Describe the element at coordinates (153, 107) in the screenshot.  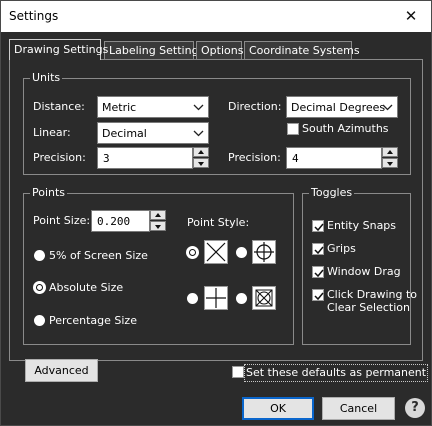
I see `distance-select: Metric` at that location.